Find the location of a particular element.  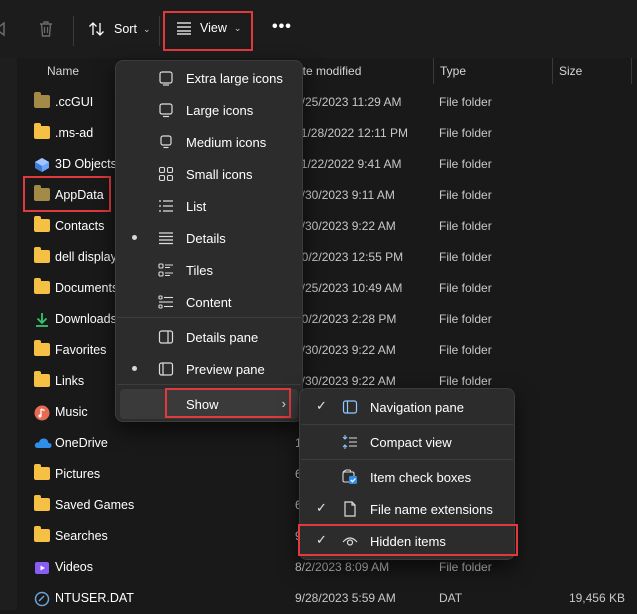

menu-item-label: Medium icons is located at coordinates (226, 142).